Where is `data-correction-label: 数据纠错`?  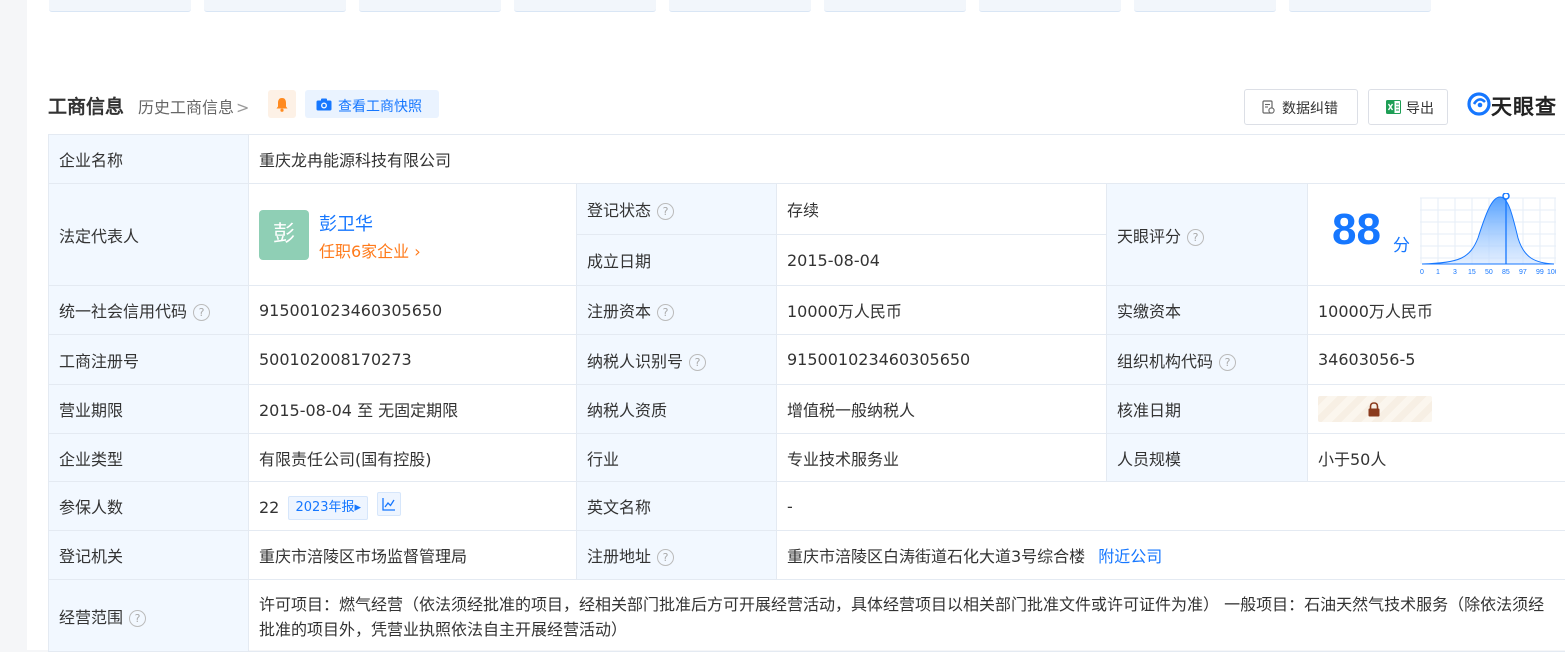 data-correction-label: 数据纠错 is located at coordinates (1310, 108).